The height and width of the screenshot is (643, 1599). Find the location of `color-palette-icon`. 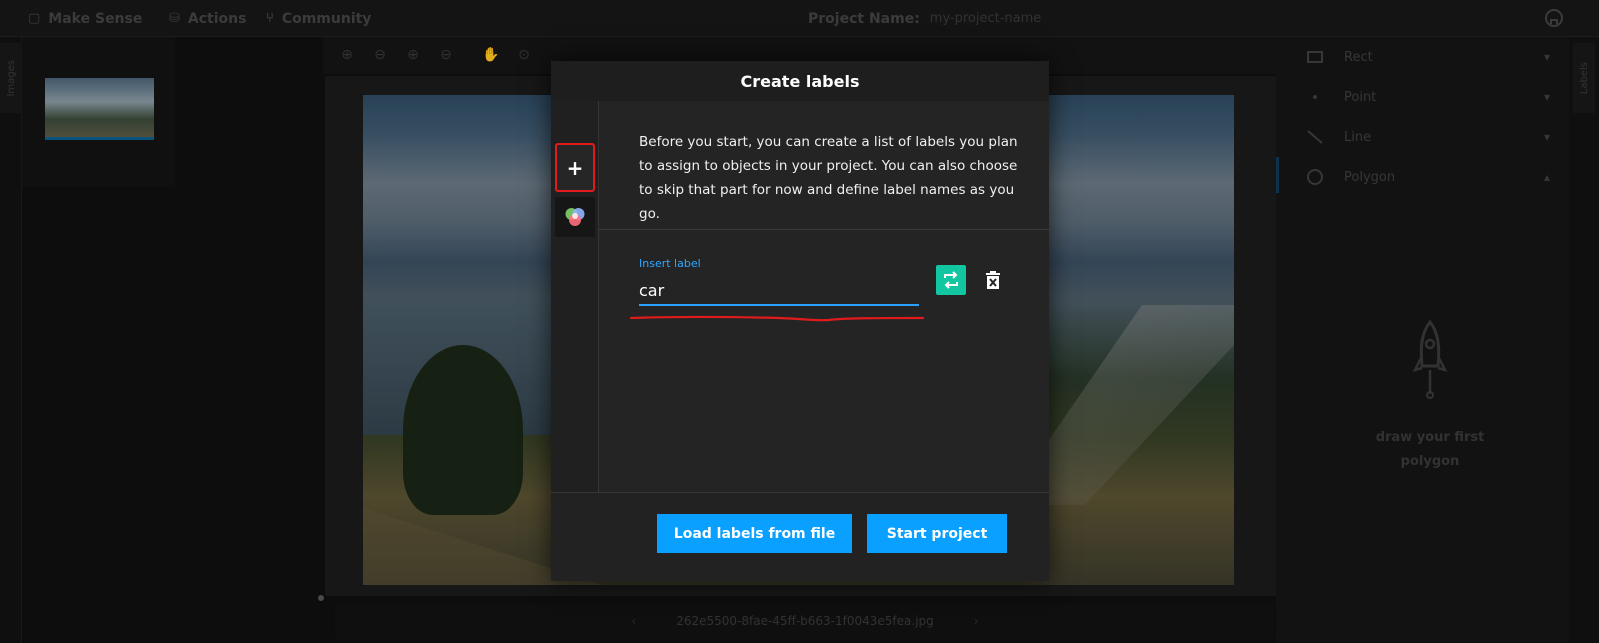

color-palette-icon is located at coordinates (575, 217).